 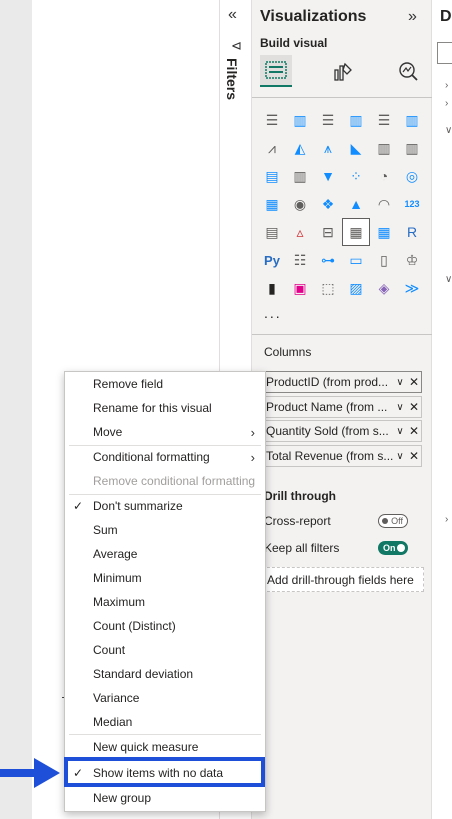 I want to click on menu-item-dont-summarize: ✓ Don't summarize, so click(x=165, y=506).